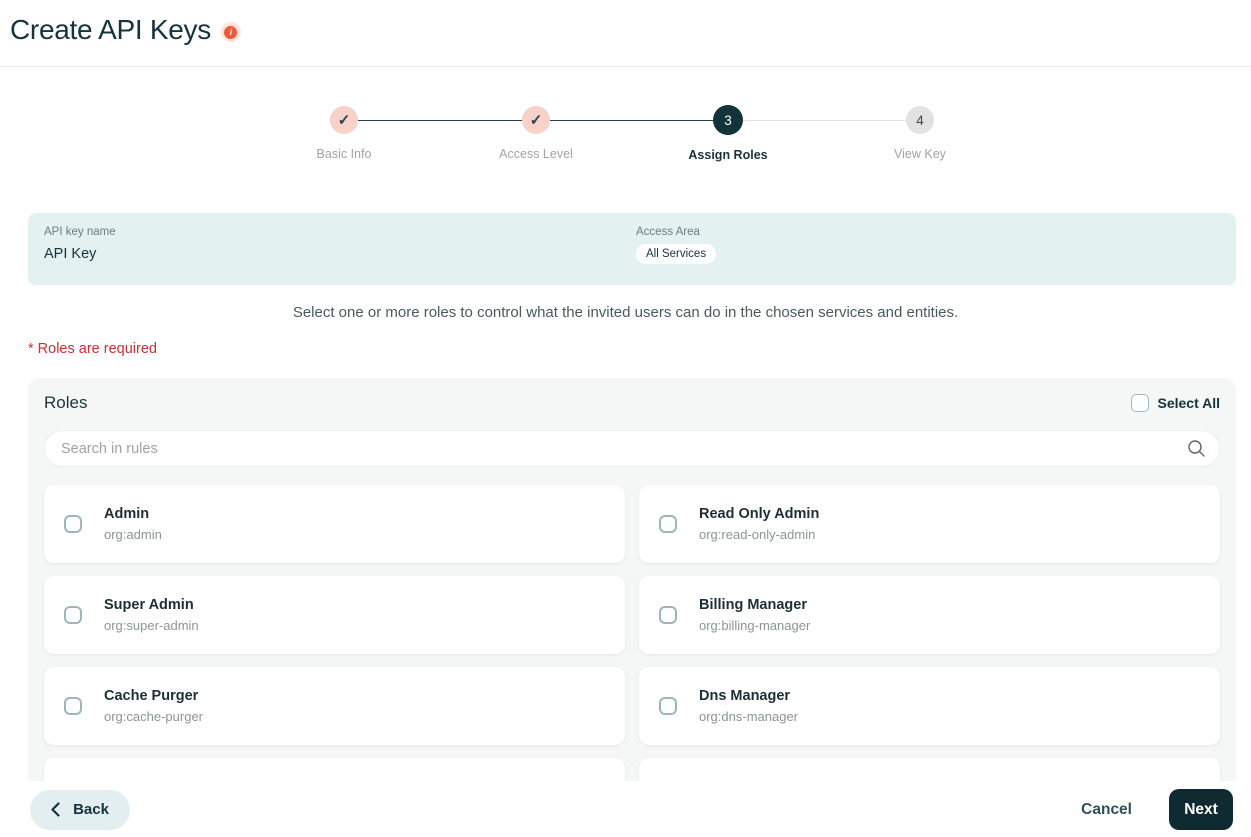 Image resolution: width=1251 pixels, height=837 pixels. I want to click on role-id: org:super-admin, so click(151, 625).